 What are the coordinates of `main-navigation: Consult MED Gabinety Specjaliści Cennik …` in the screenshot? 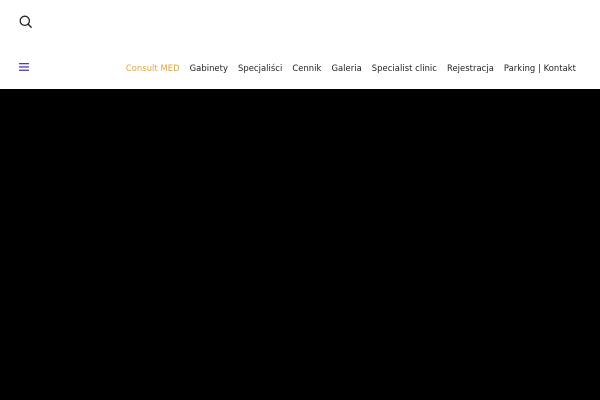 It's located at (351, 68).